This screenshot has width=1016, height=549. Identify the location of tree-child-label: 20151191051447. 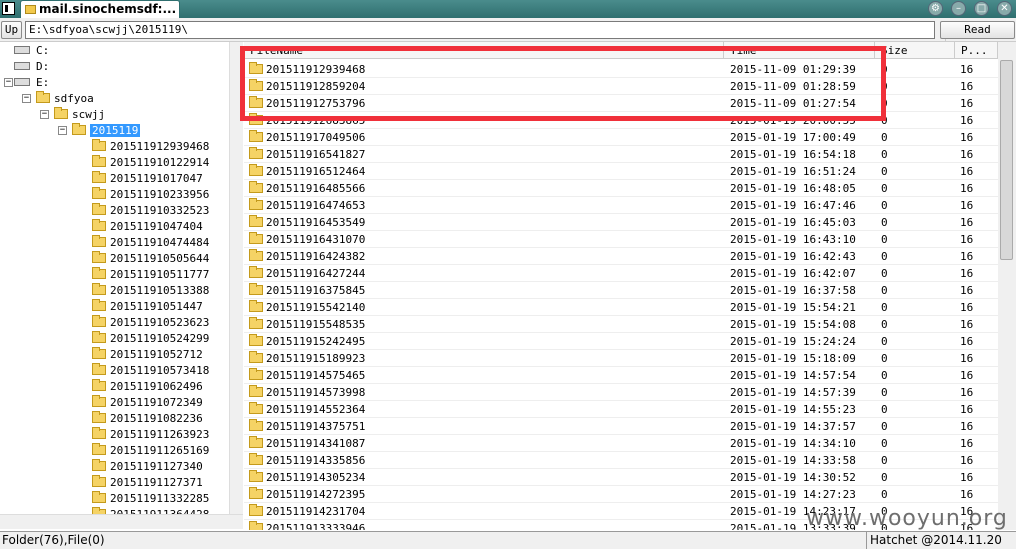
(156, 306).